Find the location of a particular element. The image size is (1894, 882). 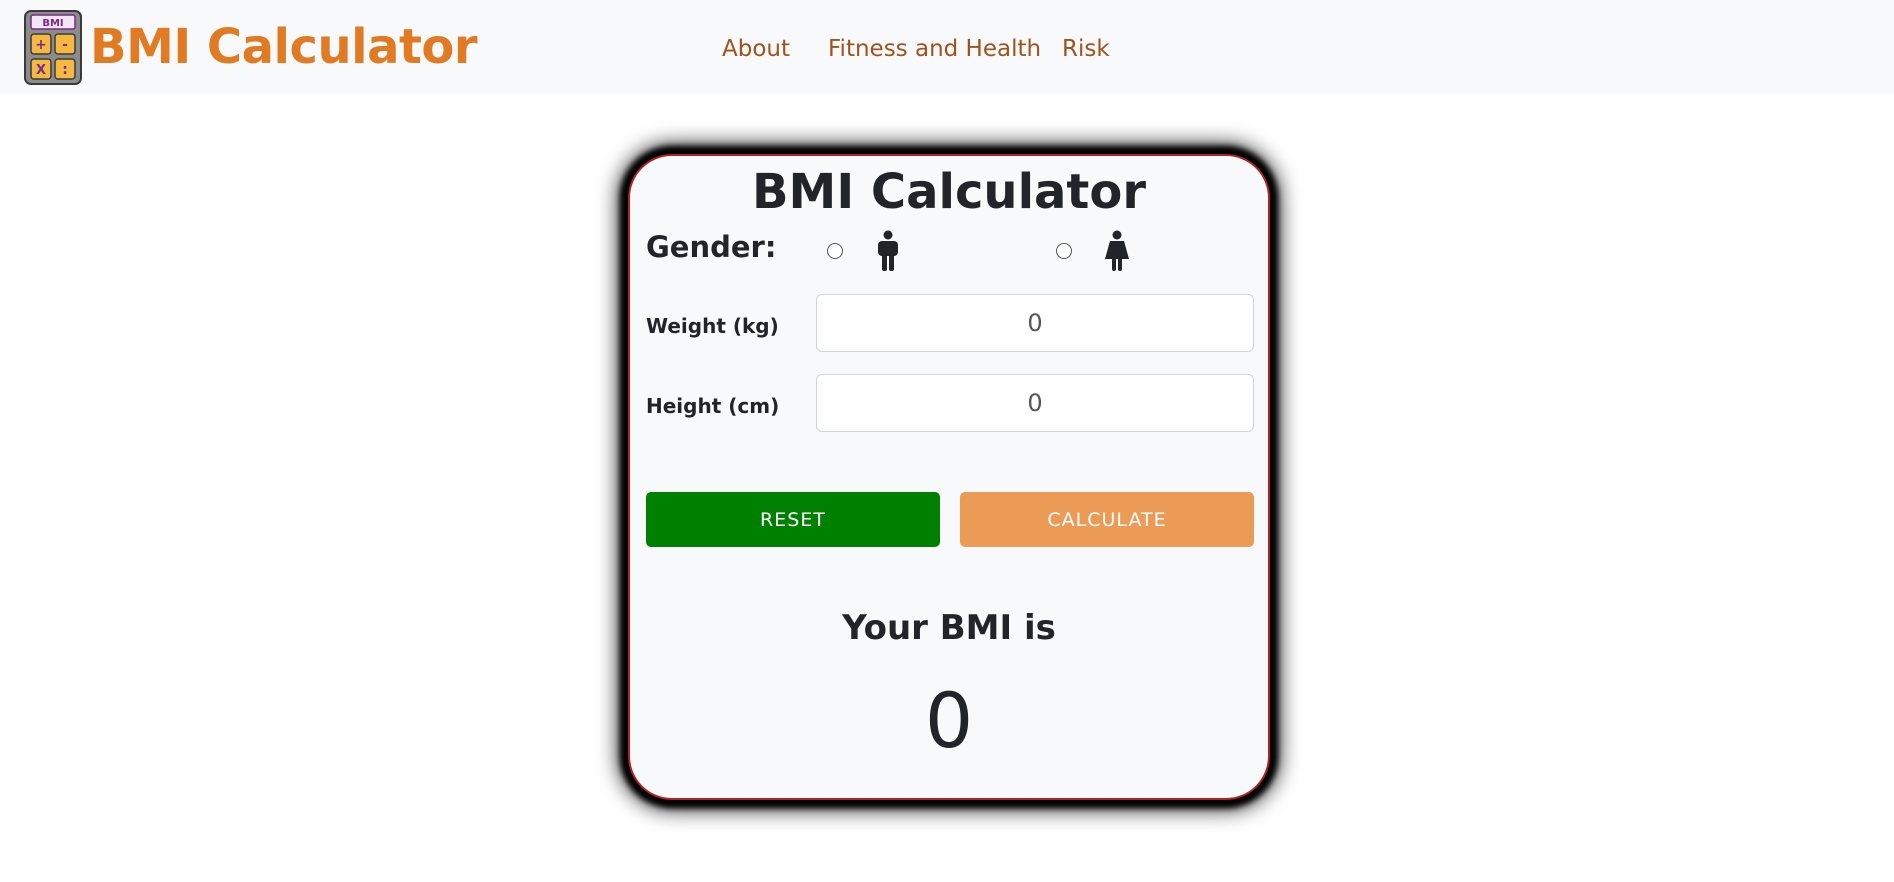

calculator-logo-icon: BMI + - X : is located at coordinates (53, 47).